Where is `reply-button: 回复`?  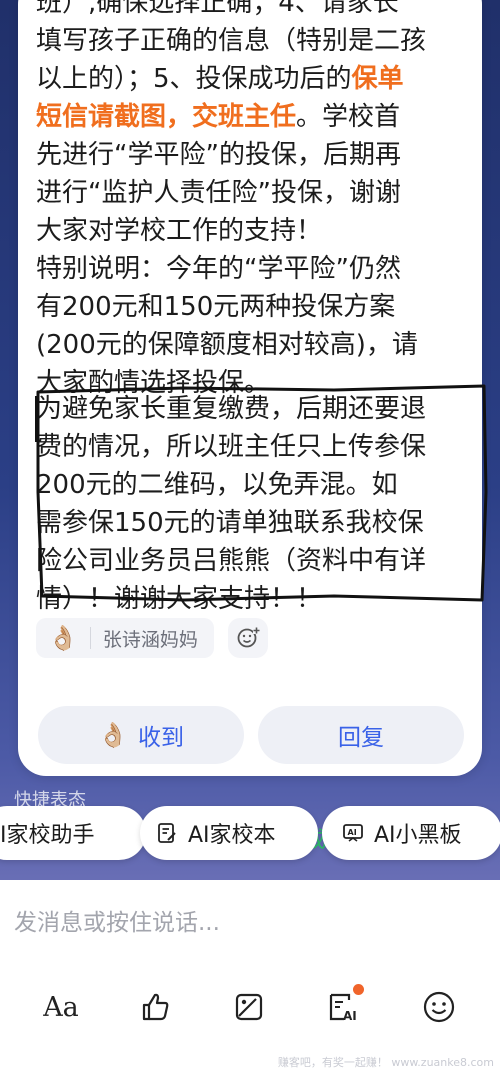 reply-button: 回复 is located at coordinates (361, 735).